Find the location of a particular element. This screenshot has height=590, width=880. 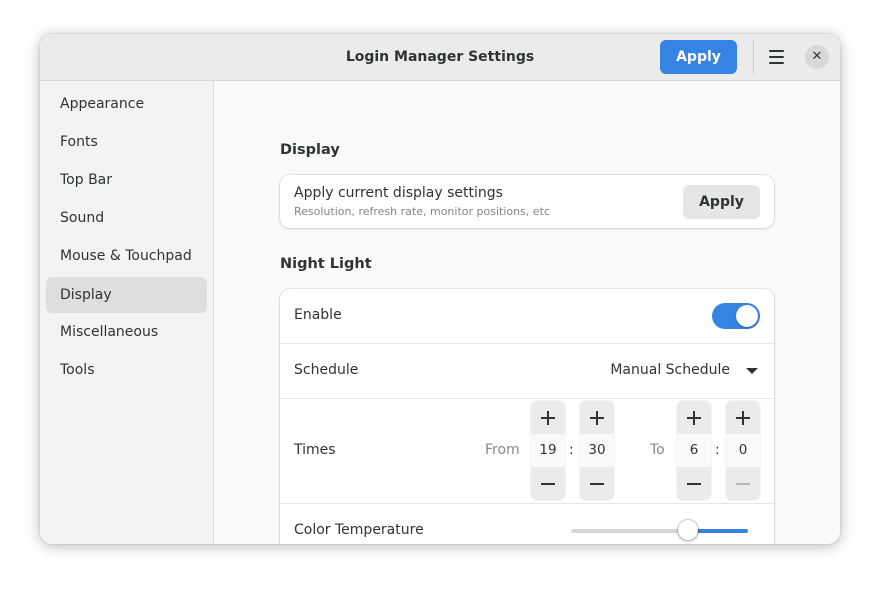

from-minute-spinbutton: 30 is located at coordinates (597, 450).